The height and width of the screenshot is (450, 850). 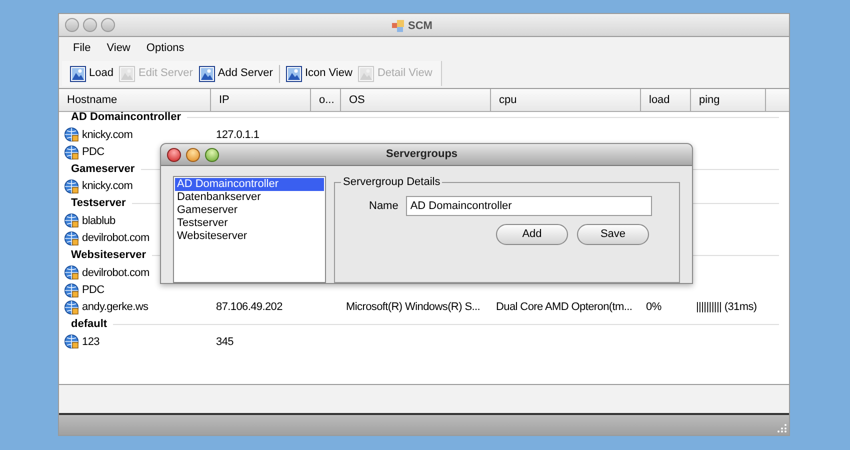 I want to click on list-item: Gameserver, so click(x=249, y=210).